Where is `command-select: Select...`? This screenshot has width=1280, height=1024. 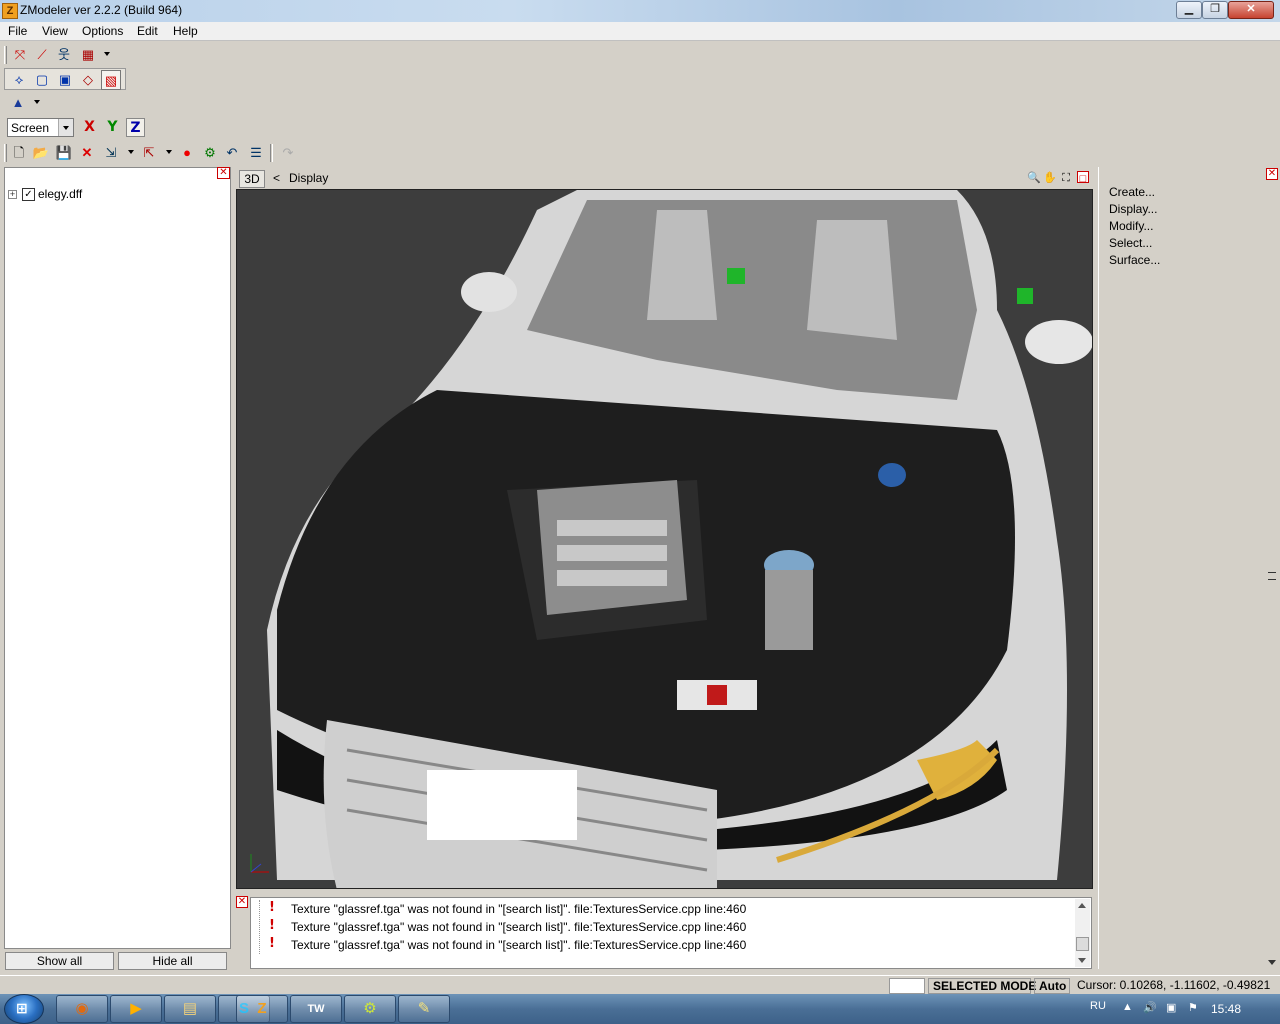 command-select: Select... is located at coordinates (1130, 243).